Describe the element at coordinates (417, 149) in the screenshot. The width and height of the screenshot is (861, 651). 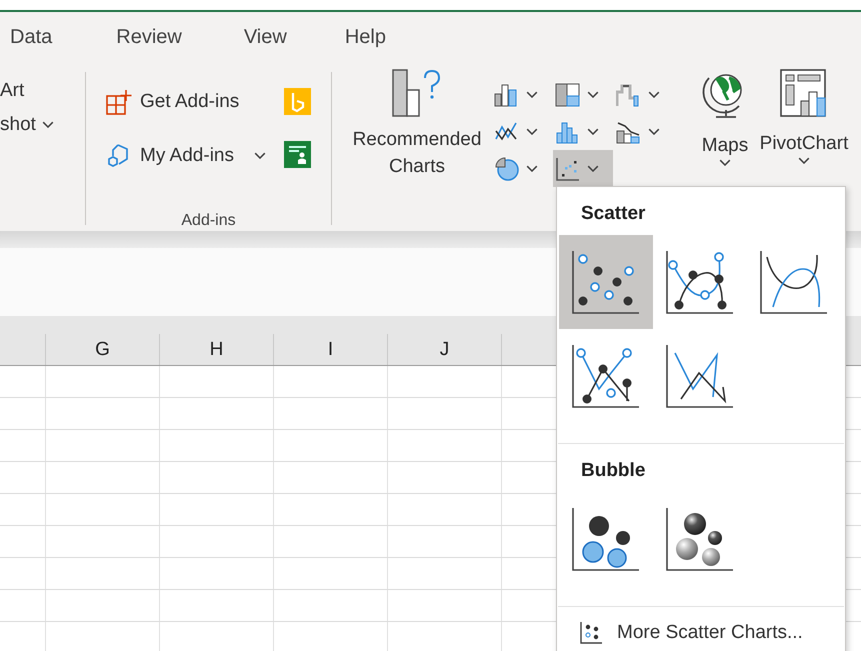
I see `recommended-charts-button: Recommended Charts` at that location.